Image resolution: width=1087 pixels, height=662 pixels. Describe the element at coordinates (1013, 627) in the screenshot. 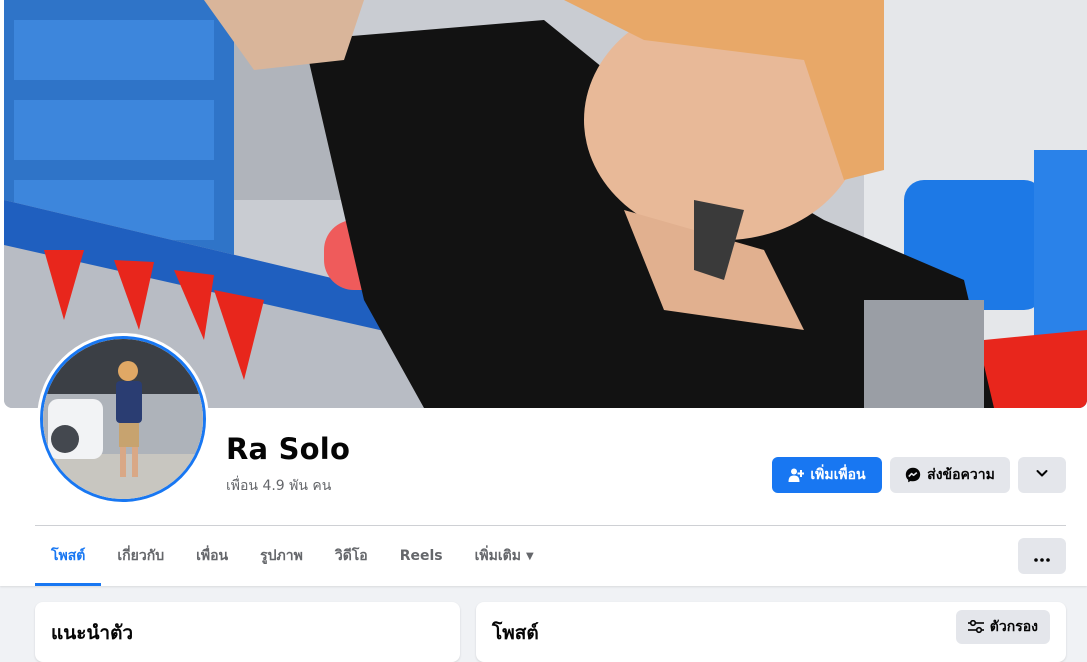

I see `filter-label: ตัวกรอง` at that location.